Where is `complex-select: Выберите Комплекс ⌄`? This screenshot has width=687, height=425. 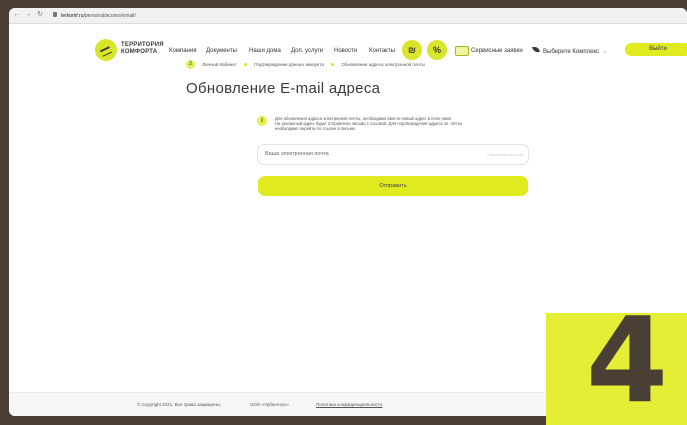 complex-select: Выберите Комплекс ⌄ is located at coordinates (575, 51).